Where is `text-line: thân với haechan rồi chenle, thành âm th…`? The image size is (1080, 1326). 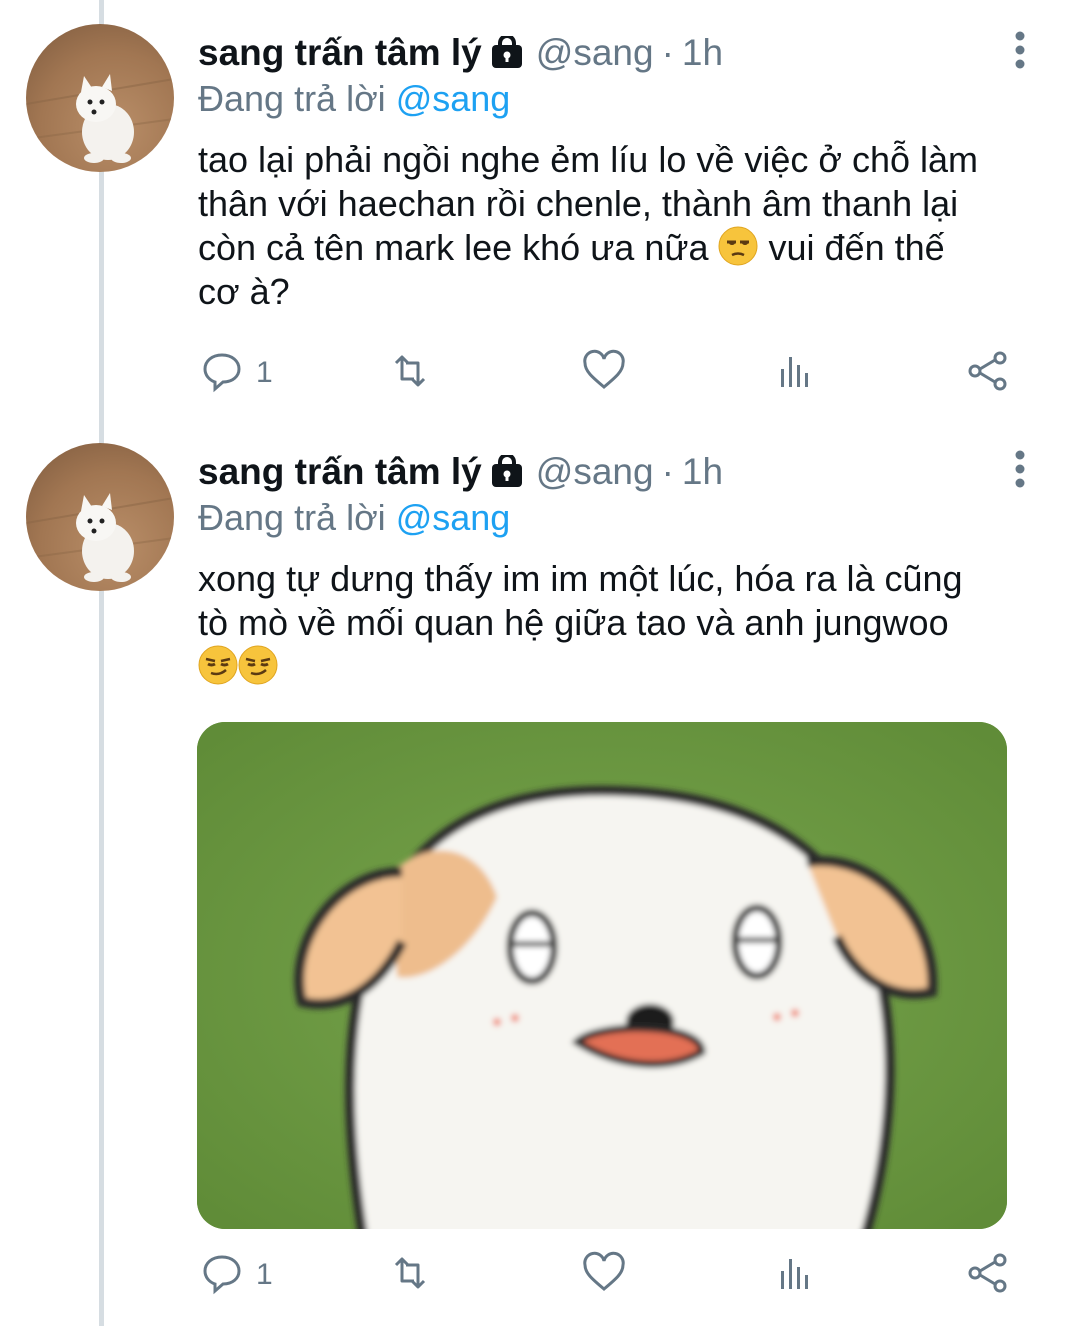
text-line: thân với haechan rồi chenle, thành âm th… is located at coordinates (578, 203).